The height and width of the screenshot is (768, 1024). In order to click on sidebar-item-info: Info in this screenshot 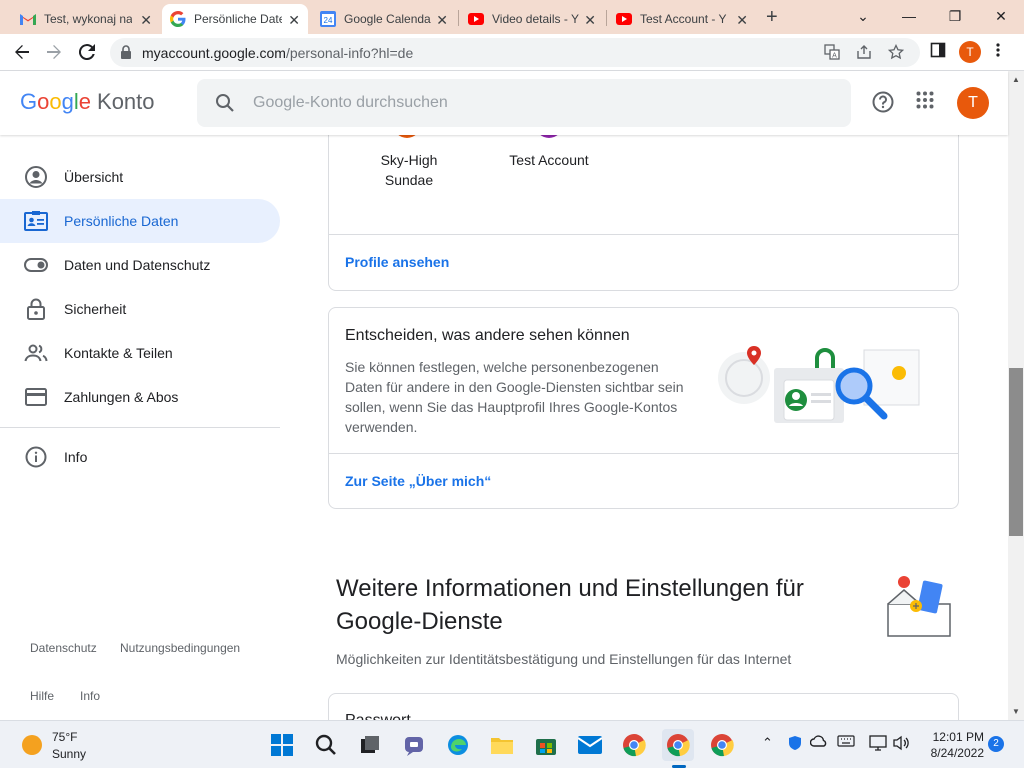, I will do `click(140, 457)`.